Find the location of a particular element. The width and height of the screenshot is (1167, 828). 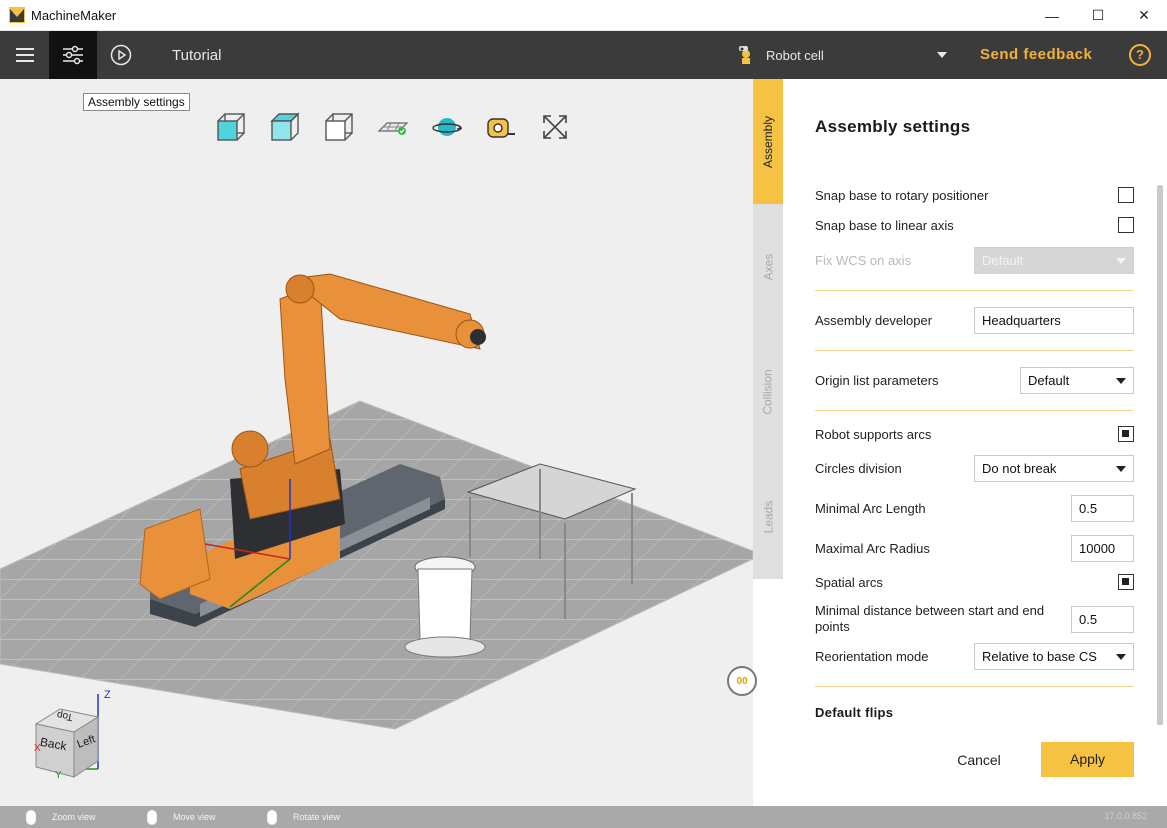

move-hint: Move view is located at coordinates (181, 817).